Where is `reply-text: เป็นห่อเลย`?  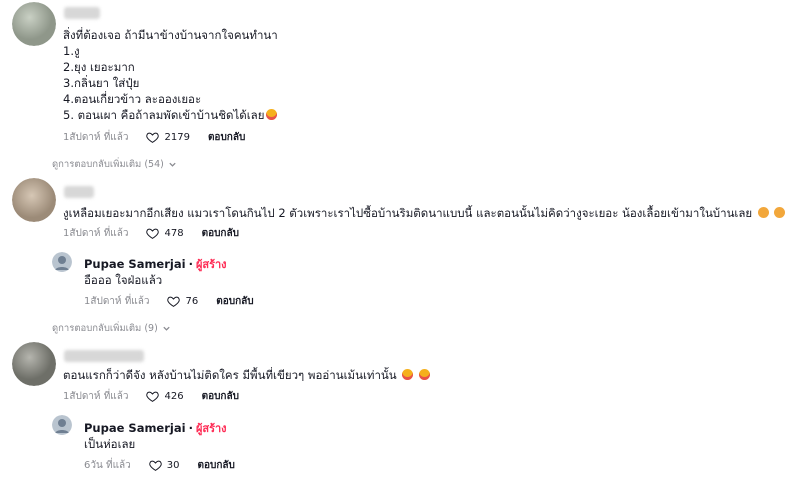 reply-text: เป็นห่อเลย is located at coordinates (110, 444).